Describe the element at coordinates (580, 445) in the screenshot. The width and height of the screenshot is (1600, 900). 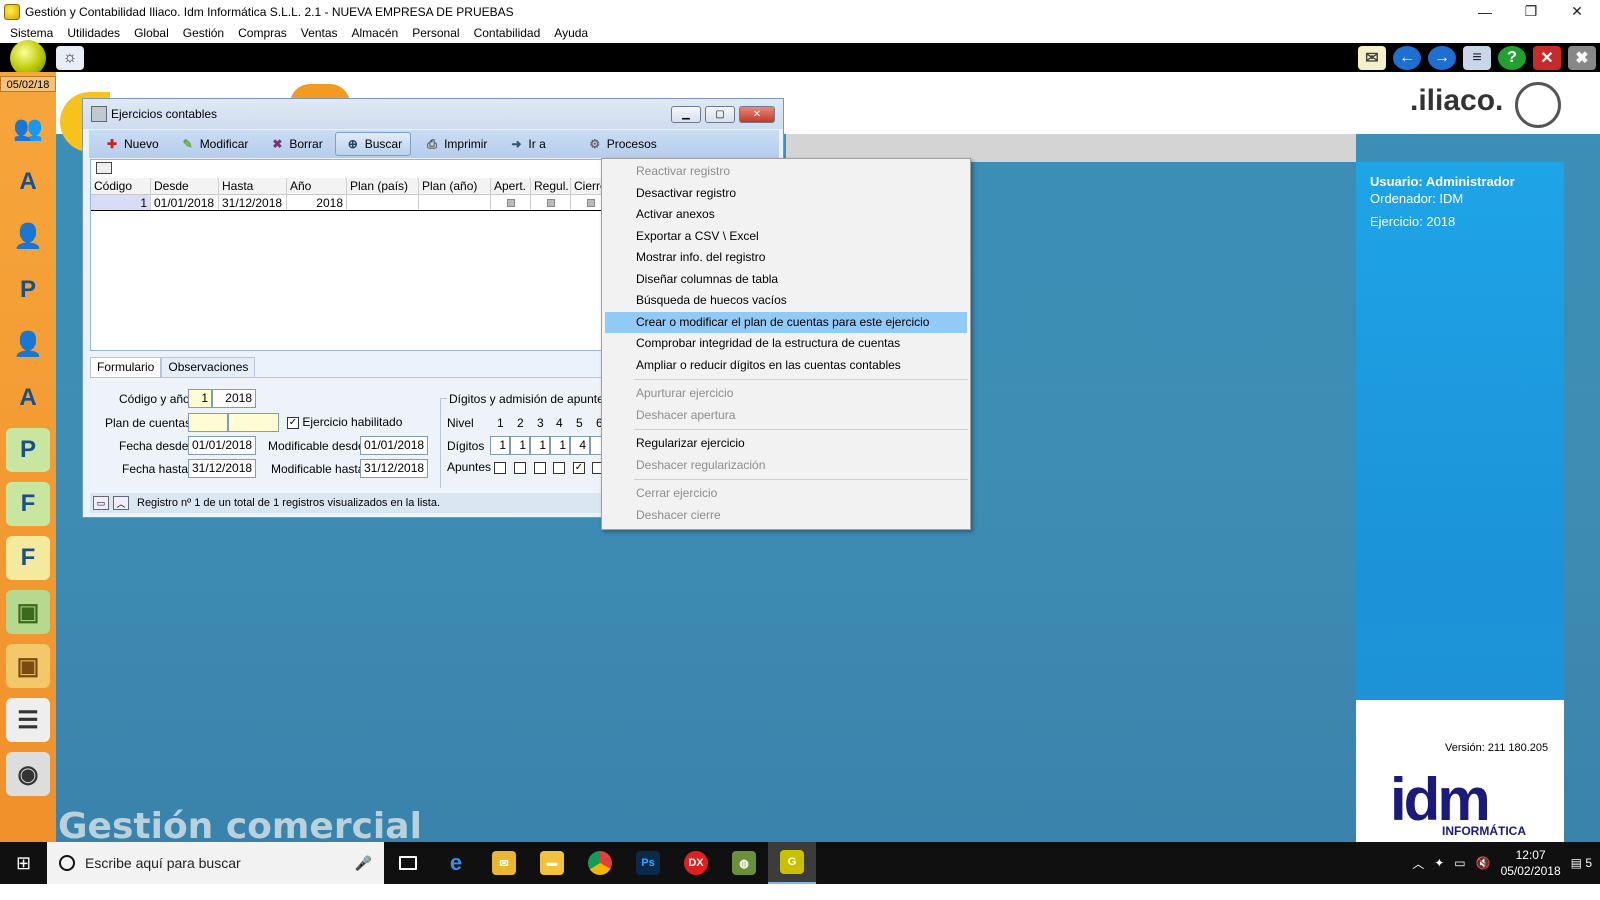
I see `digitos-5-field: 4` at that location.